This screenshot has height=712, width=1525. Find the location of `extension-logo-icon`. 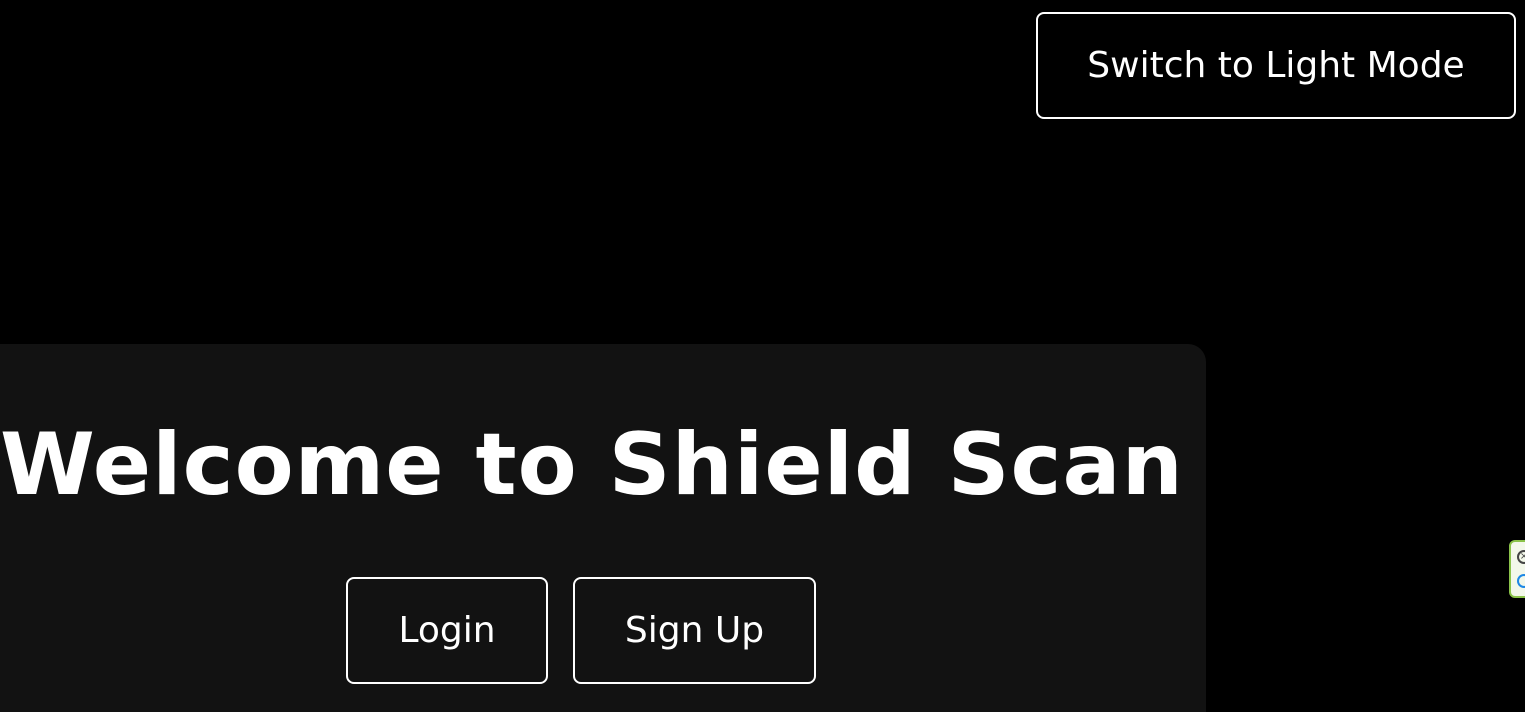

extension-logo-icon is located at coordinates (1521, 581).